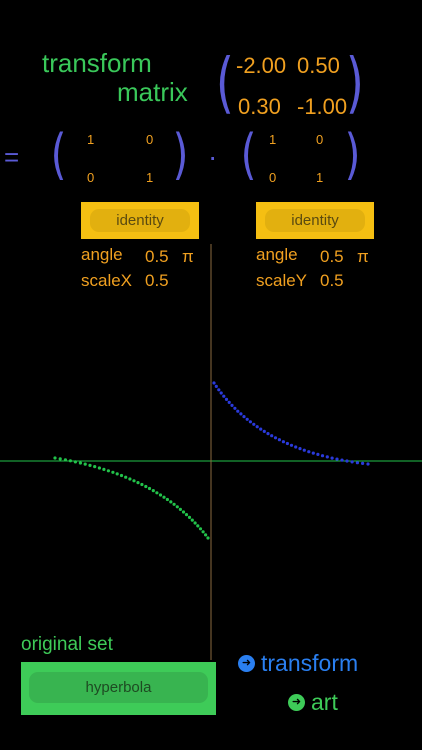  Describe the element at coordinates (157, 281) in the screenshot. I see `left-scale-value: 0.5` at that location.